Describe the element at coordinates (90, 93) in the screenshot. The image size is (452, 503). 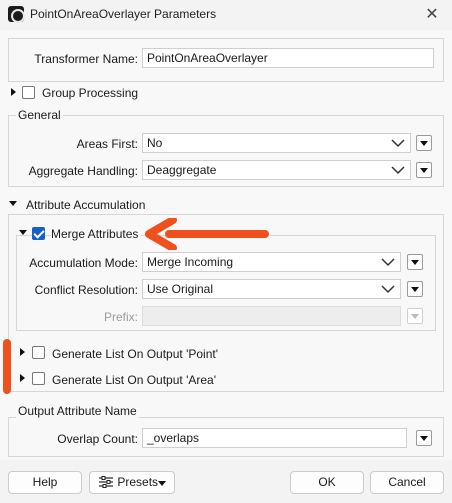
I see `group-processing-label: Group Processing` at that location.